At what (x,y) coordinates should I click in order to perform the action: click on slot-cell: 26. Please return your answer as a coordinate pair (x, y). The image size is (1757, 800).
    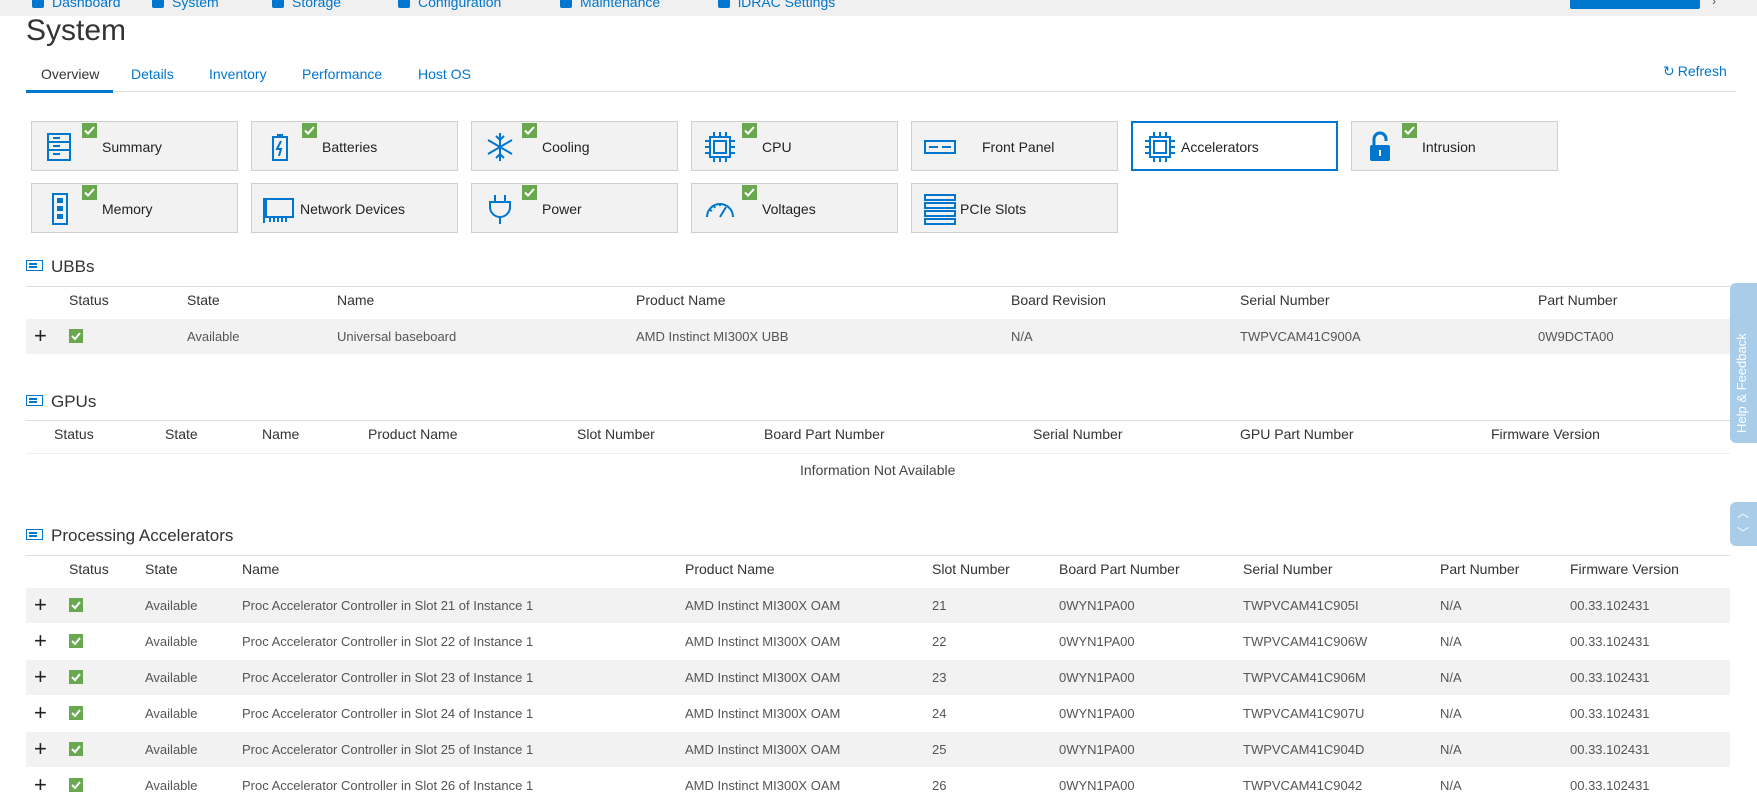
    Looking at the image, I should click on (939, 785).